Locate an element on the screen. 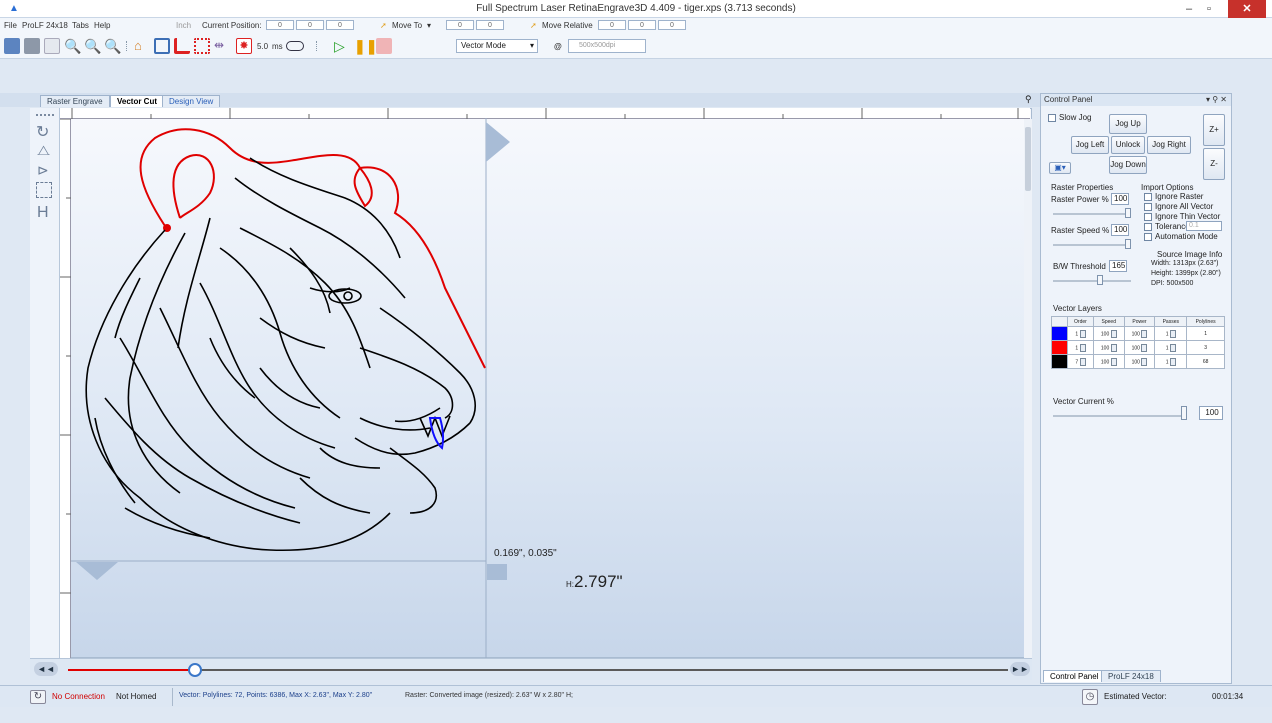  grid-icon is located at coordinates (202, 46).